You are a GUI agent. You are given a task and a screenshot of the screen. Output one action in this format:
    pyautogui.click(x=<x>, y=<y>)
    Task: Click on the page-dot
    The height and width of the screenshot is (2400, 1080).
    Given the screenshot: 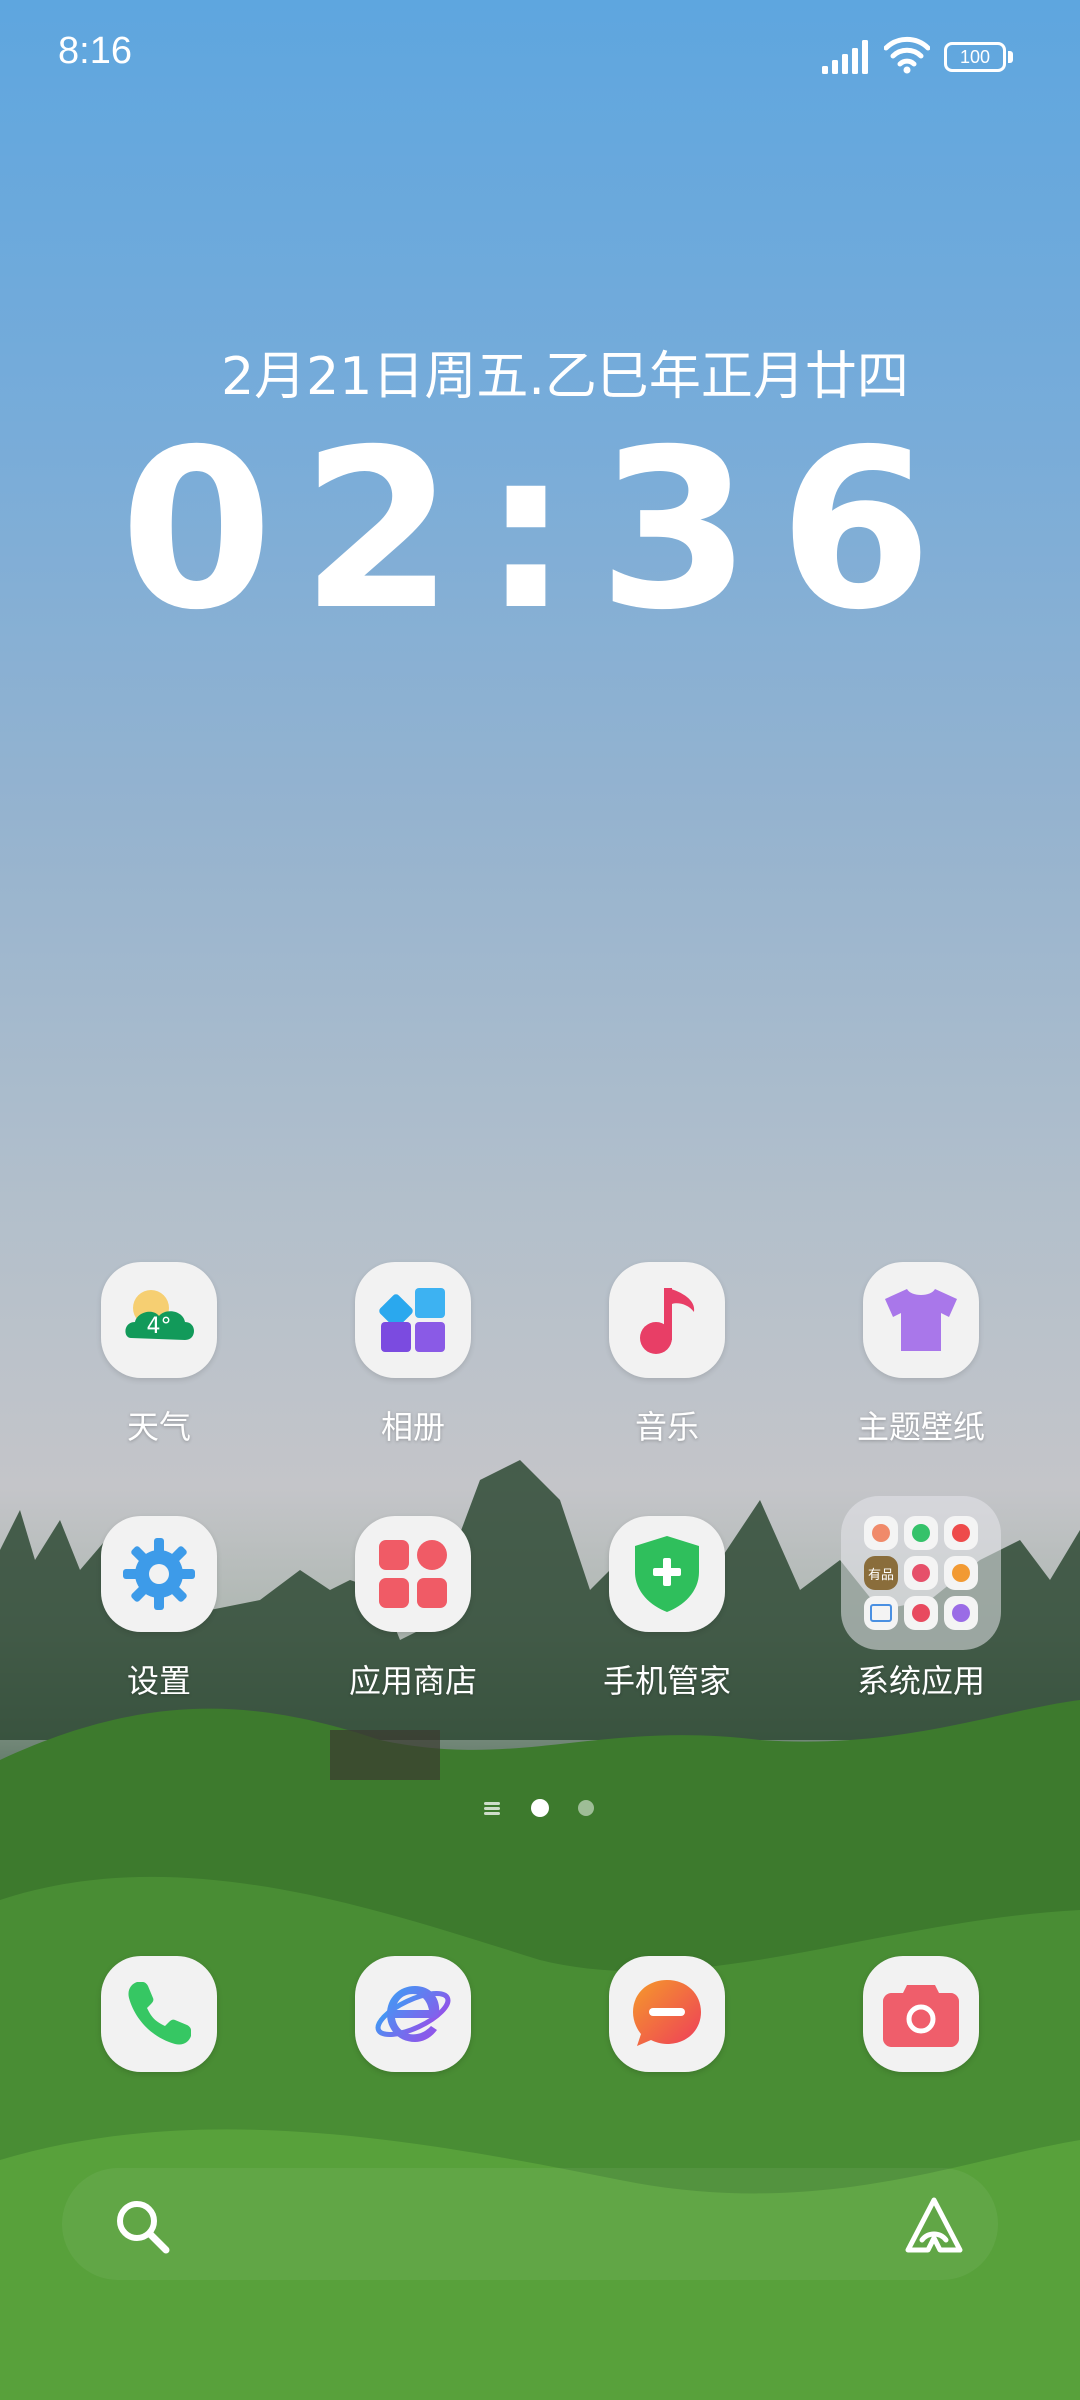 What is the action you would take?
    pyautogui.click(x=586, y=1808)
    